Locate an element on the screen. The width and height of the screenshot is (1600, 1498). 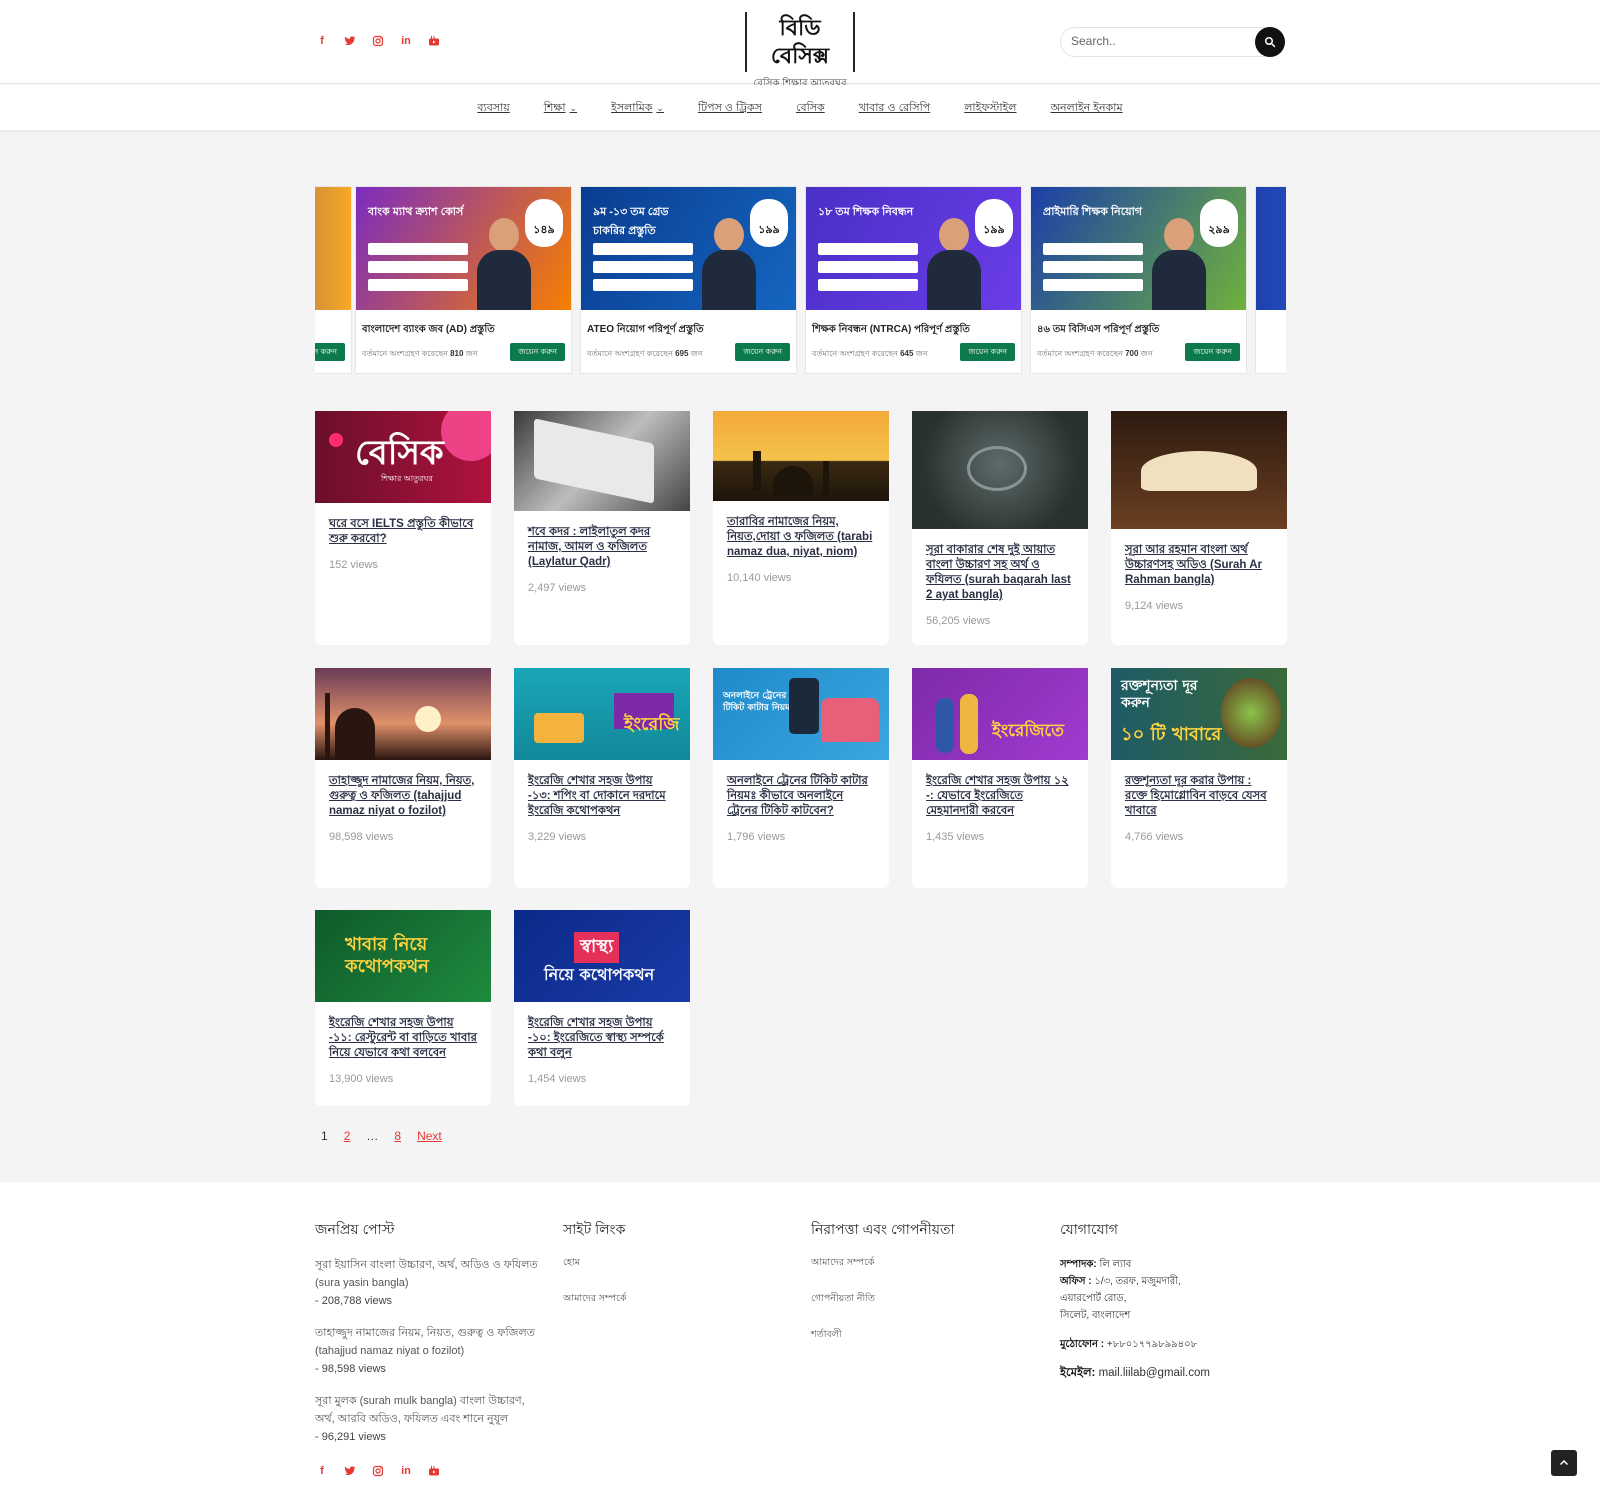
page-current: 1 is located at coordinates (324, 1136).